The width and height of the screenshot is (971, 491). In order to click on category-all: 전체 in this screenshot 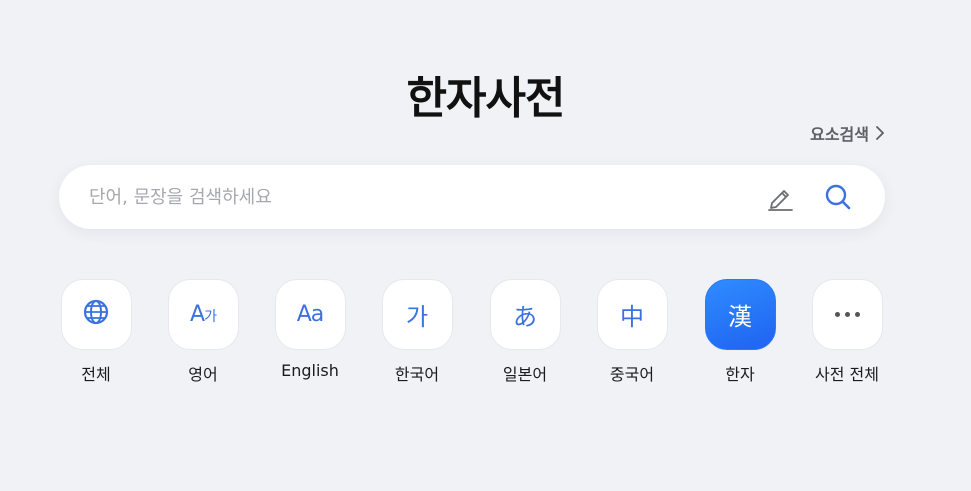, I will do `click(96, 332)`.